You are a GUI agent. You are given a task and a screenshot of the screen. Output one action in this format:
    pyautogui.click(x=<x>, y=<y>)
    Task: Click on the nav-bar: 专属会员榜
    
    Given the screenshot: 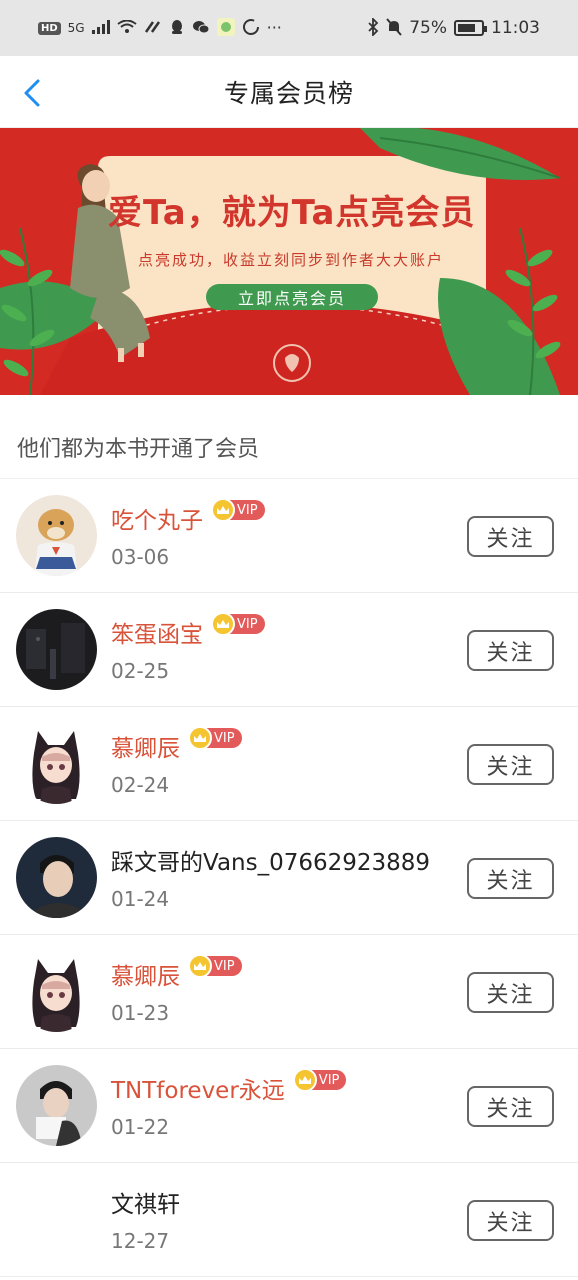 What is the action you would take?
    pyautogui.click(x=289, y=92)
    